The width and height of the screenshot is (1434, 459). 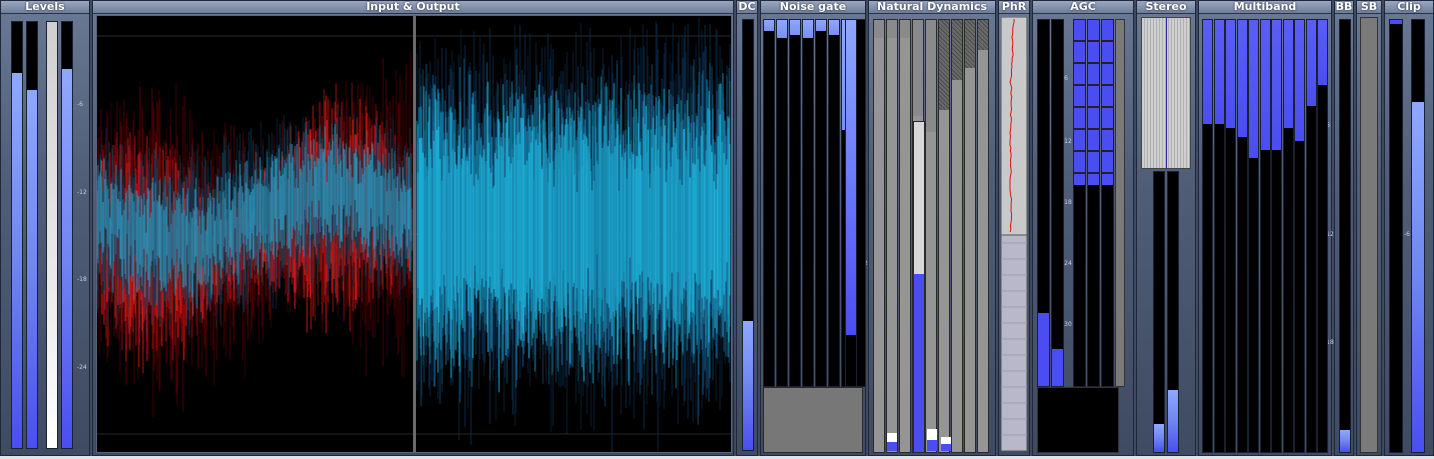 I want to click on sb-panel: SB, so click(x=1369, y=228).